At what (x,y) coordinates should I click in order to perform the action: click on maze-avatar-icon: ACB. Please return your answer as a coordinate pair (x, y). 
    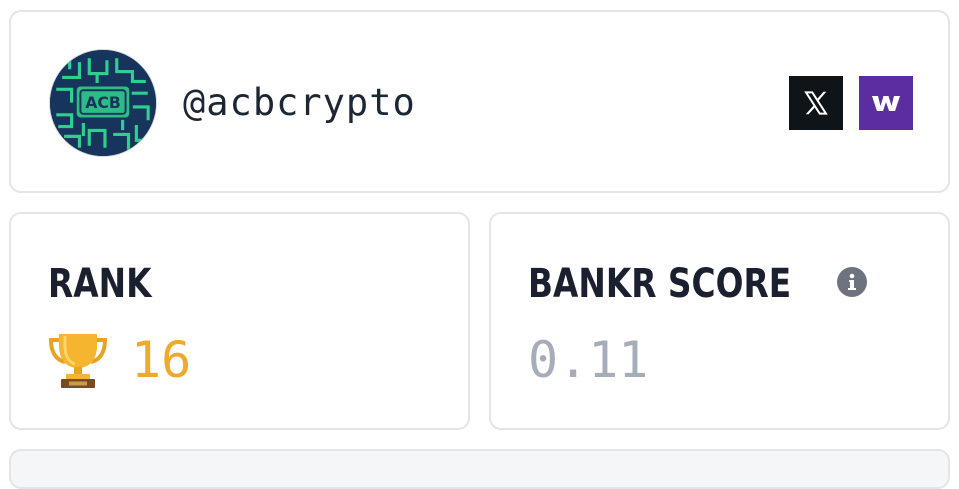
    Looking at the image, I should click on (103, 103).